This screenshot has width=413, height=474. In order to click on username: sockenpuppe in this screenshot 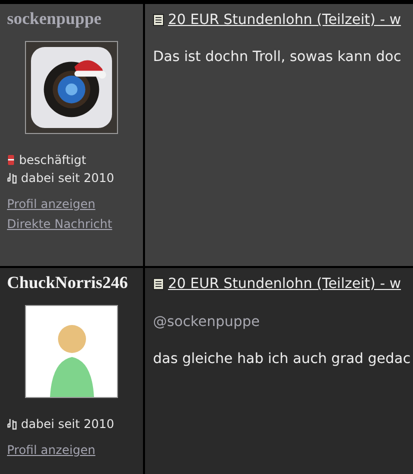, I will do `click(71, 19)`.